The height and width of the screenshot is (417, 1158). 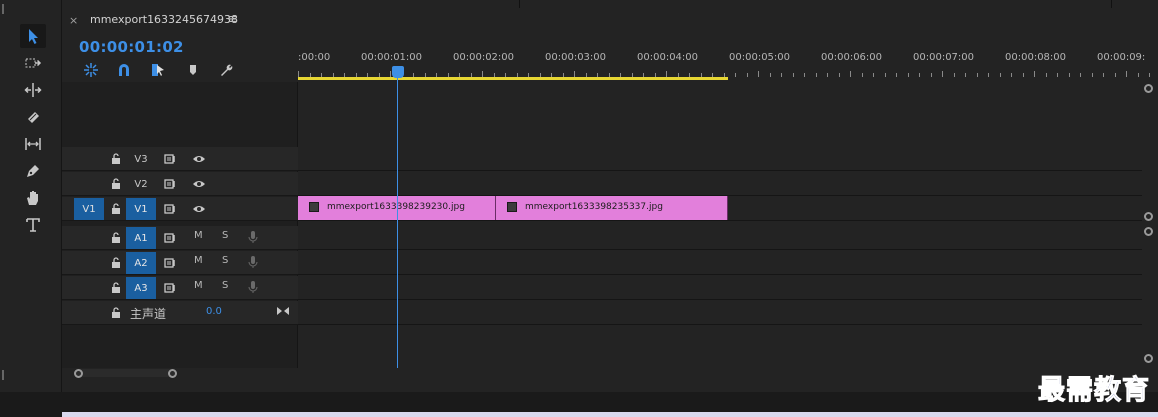 What do you see at coordinates (513, 78) in the screenshot?
I see `work-area-bar` at bounding box center [513, 78].